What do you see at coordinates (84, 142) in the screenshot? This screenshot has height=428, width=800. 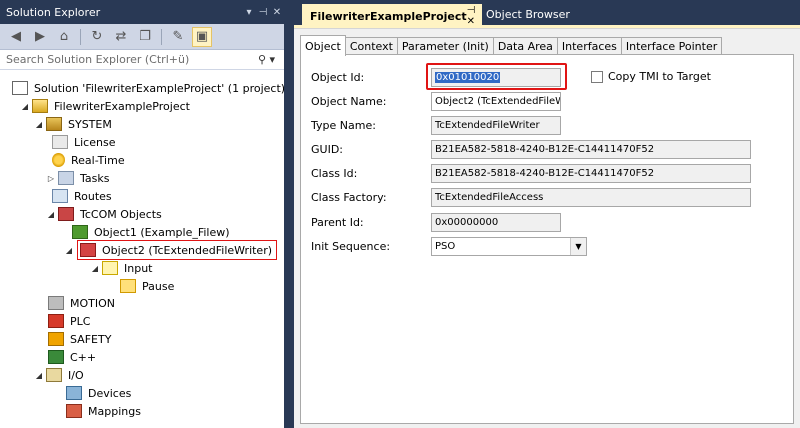 I see `tree-item-license: License` at bounding box center [84, 142].